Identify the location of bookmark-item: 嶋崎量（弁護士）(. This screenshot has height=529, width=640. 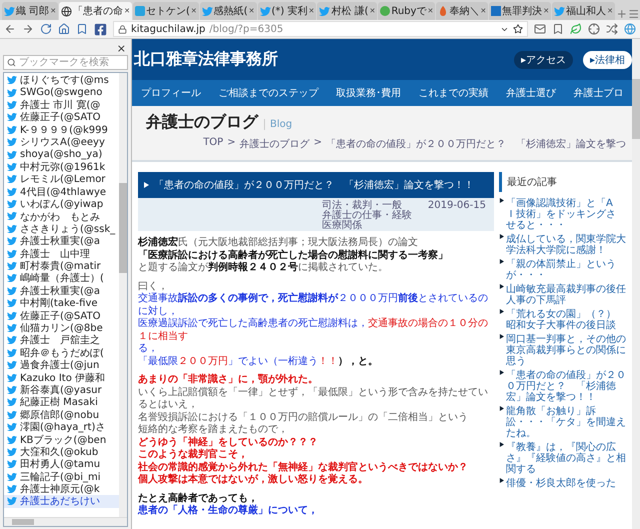
(61, 278).